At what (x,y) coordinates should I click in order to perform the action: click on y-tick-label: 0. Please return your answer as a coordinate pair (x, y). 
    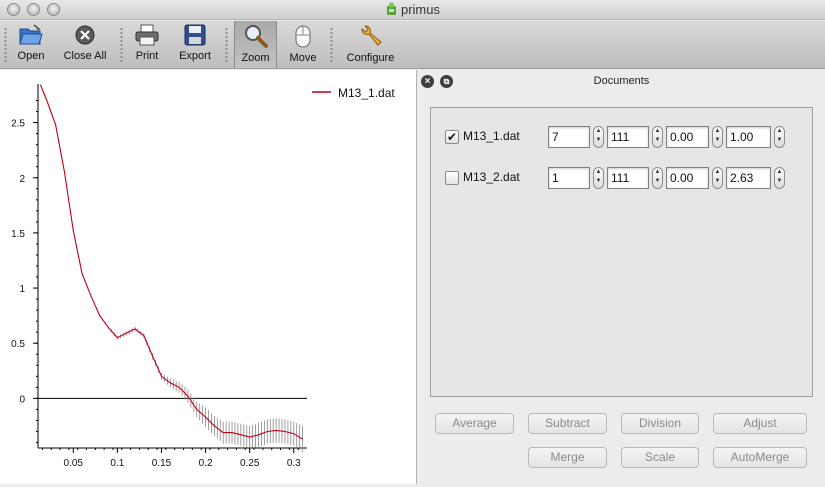
    Looking at the image, I should click on (22, 399).